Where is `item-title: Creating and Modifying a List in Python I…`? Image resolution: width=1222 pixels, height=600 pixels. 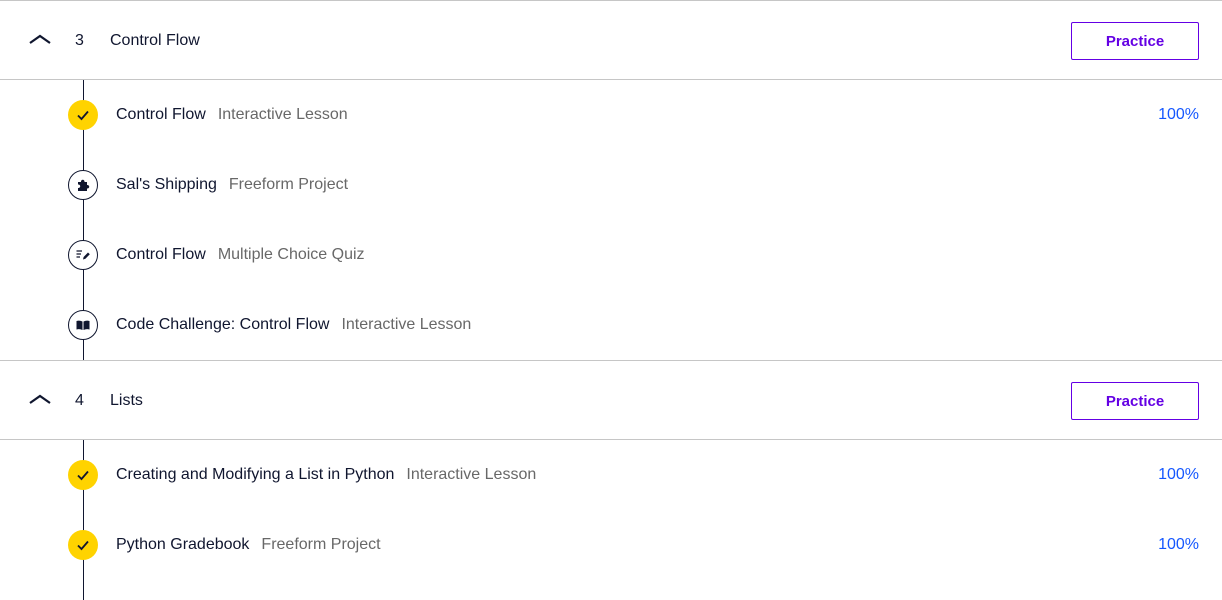
item-title: Creating and Modifying a List in Python I… is located at coordinates (326, 475).